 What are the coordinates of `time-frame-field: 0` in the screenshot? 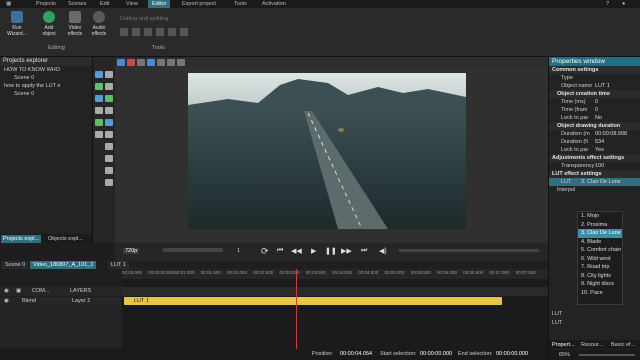 It's located at (596, 110).